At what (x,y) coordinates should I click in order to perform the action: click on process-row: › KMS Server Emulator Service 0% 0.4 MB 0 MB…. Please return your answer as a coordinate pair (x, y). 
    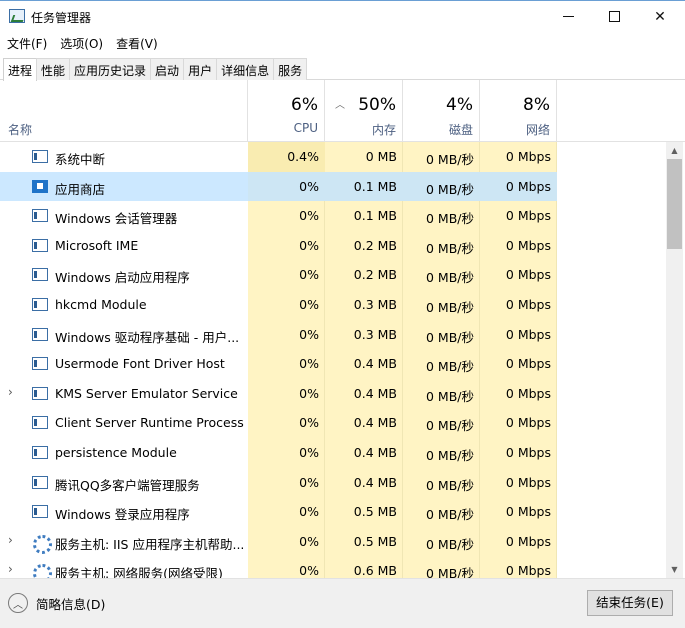
    Looking at the image, I should click on (333, 394).